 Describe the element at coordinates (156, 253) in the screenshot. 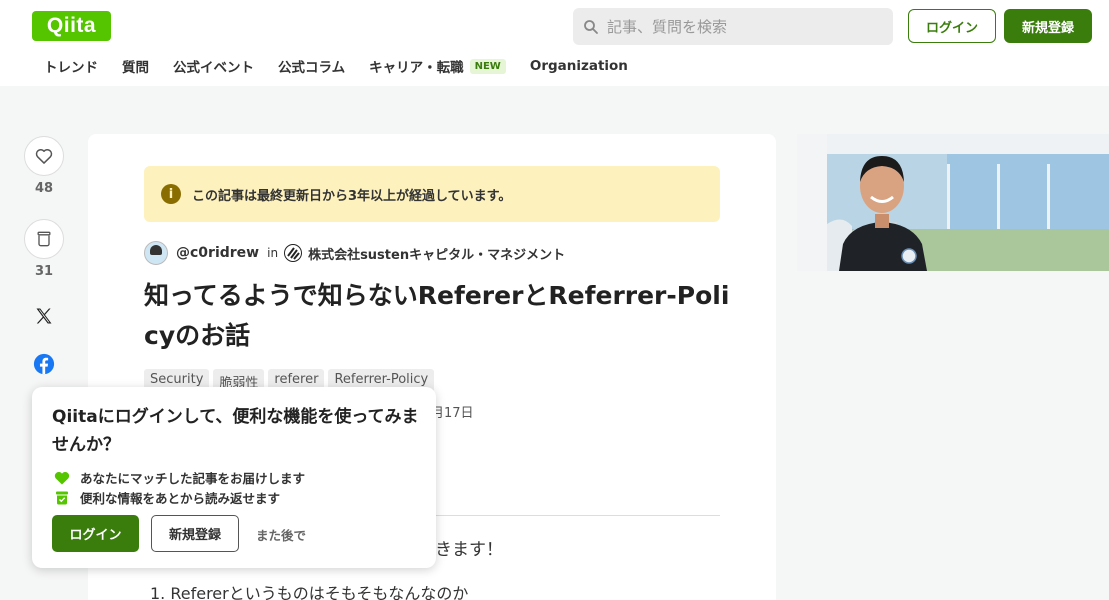

I see `avatar` at that location.